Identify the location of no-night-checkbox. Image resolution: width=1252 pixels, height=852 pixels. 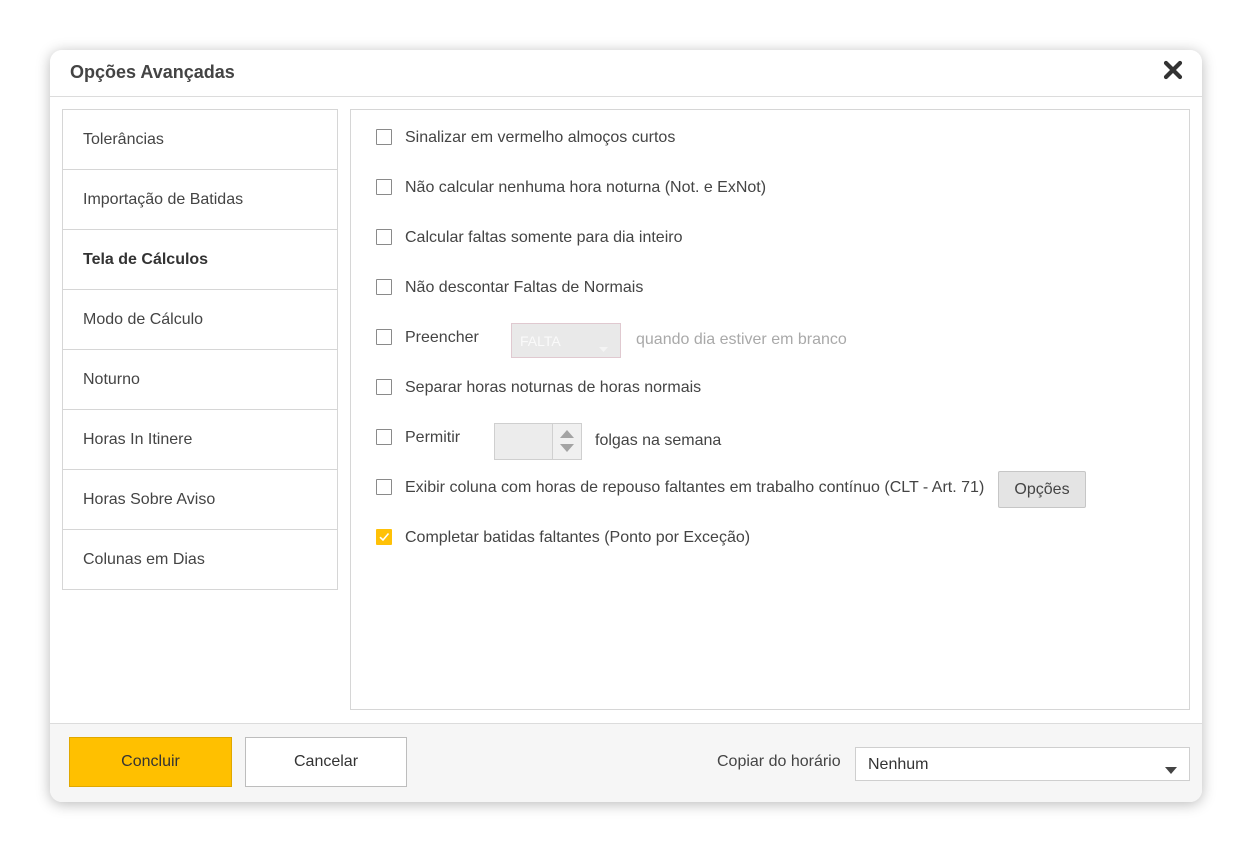
(384, 187).